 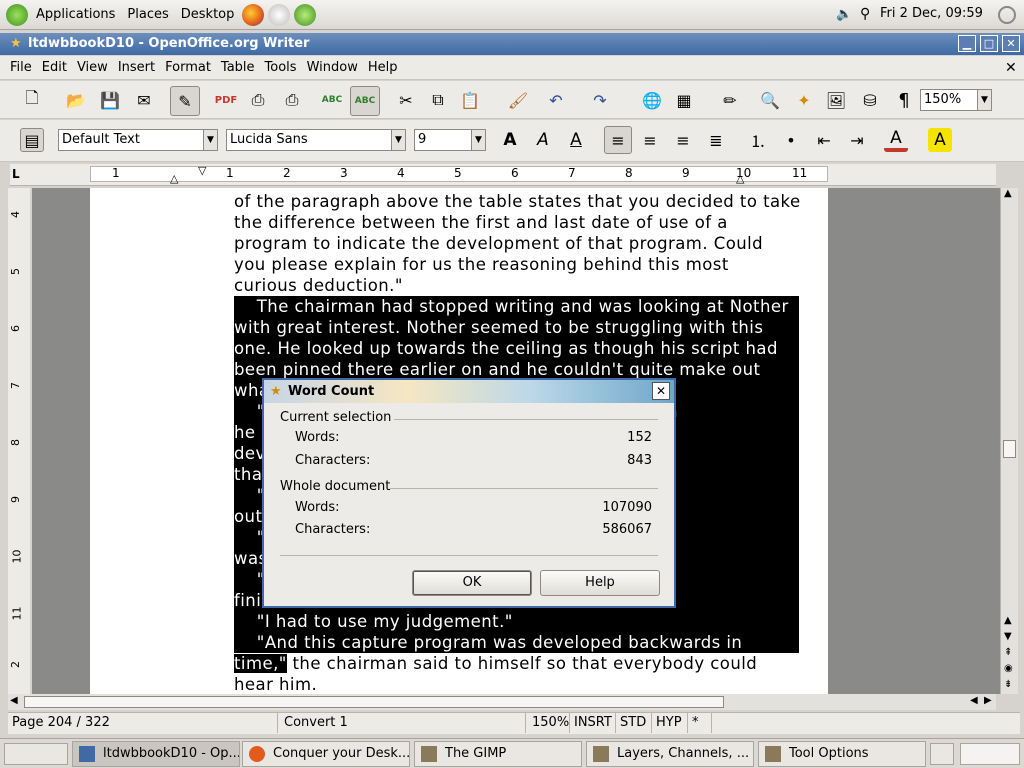 What do you see at coordinates (305, 14) in the screenshot?
I see `app-launcher-icon` at bounding box center [305, 14].